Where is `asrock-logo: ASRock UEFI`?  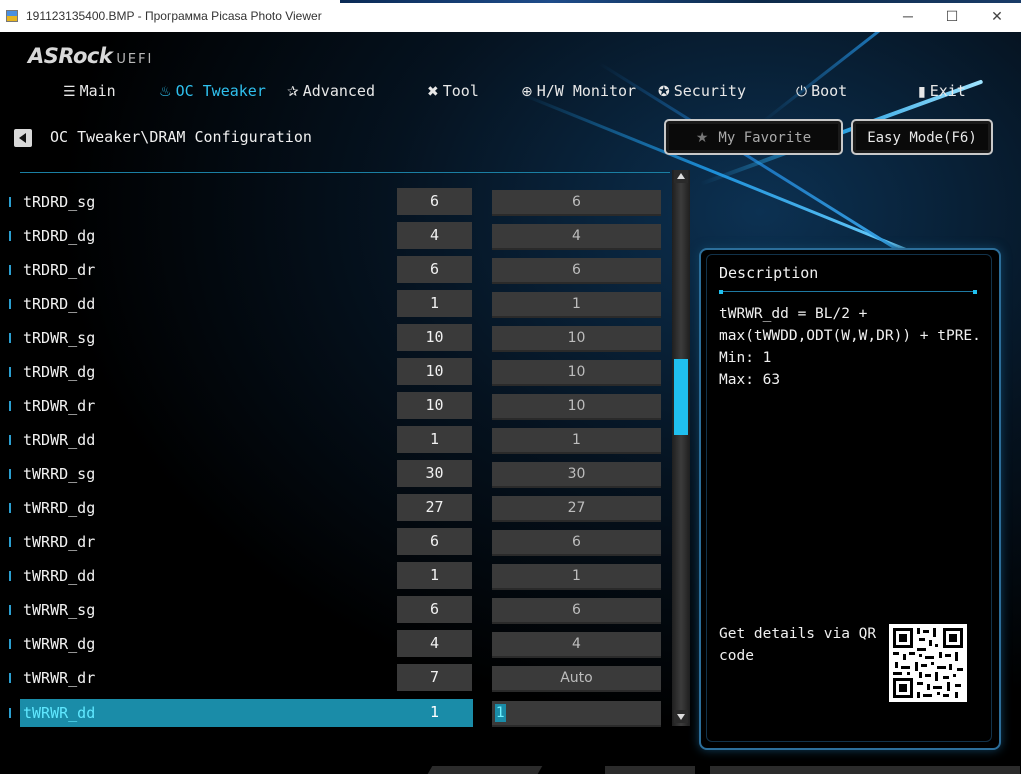
asrock-logo: ASRock UEFI is located at coordinates (90, 56).